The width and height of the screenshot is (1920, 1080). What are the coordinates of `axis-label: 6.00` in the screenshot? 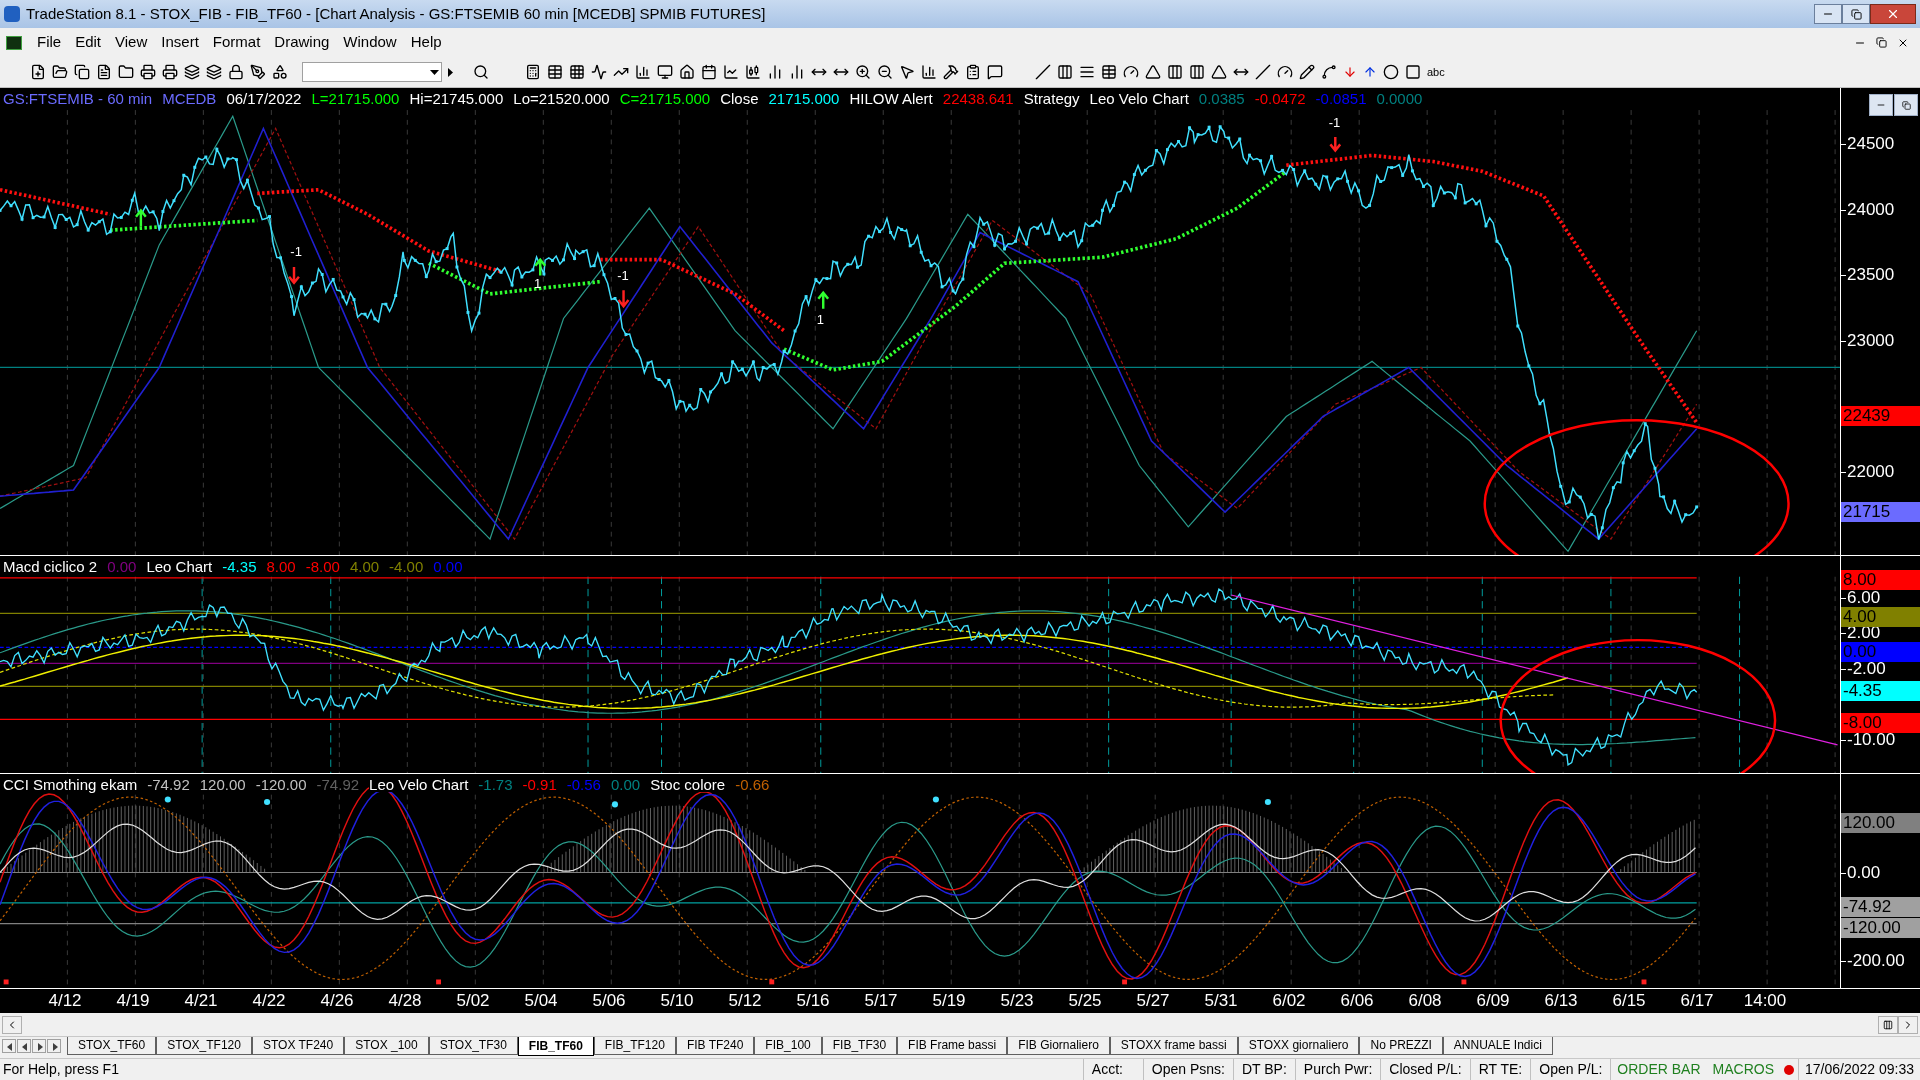 It's located at (1863, 598).